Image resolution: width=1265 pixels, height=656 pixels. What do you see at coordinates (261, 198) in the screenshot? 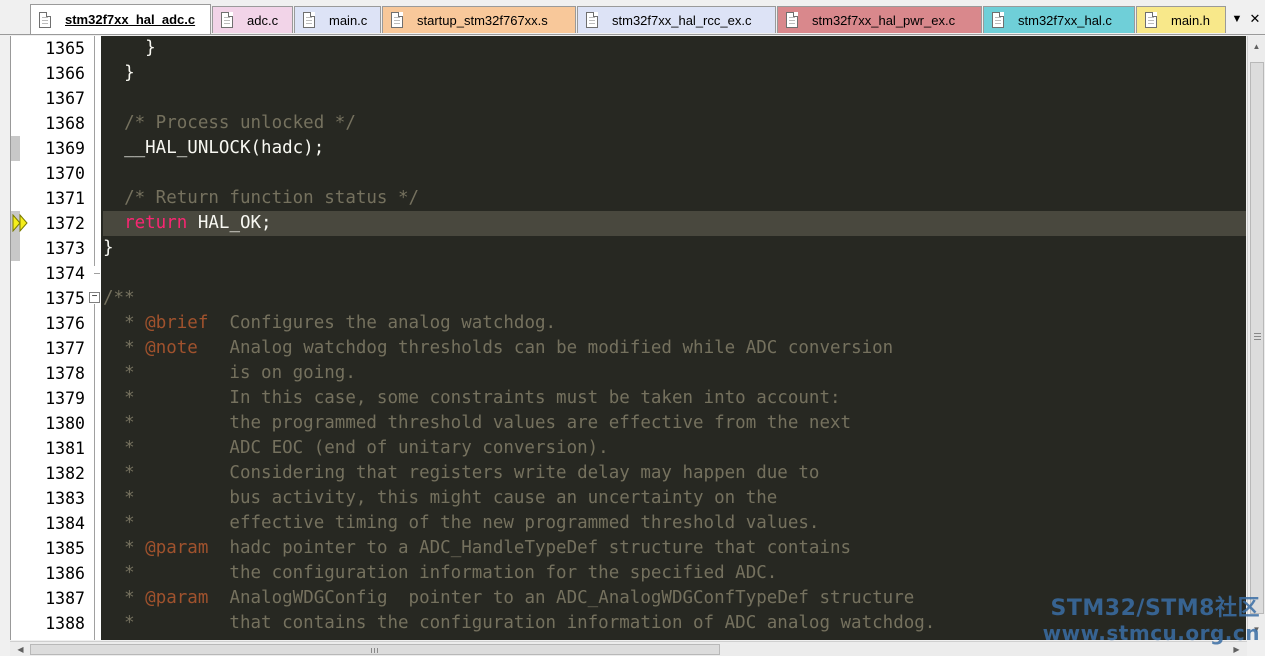
I see `code-token-comment: /* Return function status */` at bounding box center [261, 198].